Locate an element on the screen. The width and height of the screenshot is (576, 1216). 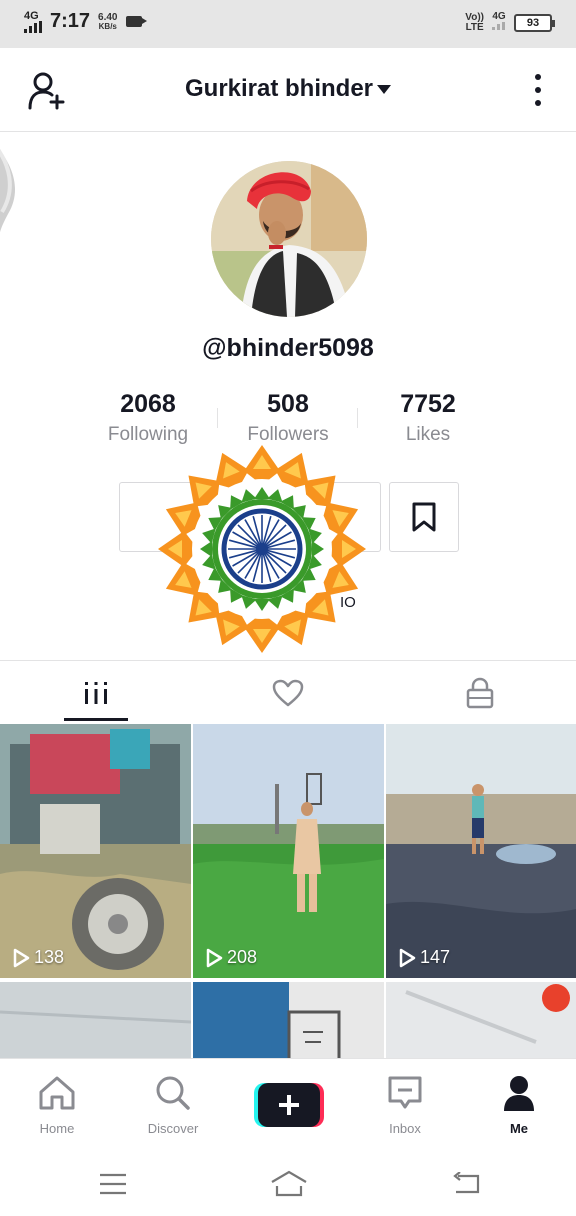
volte-label: Vo)) is located at coordinates (474, 17).